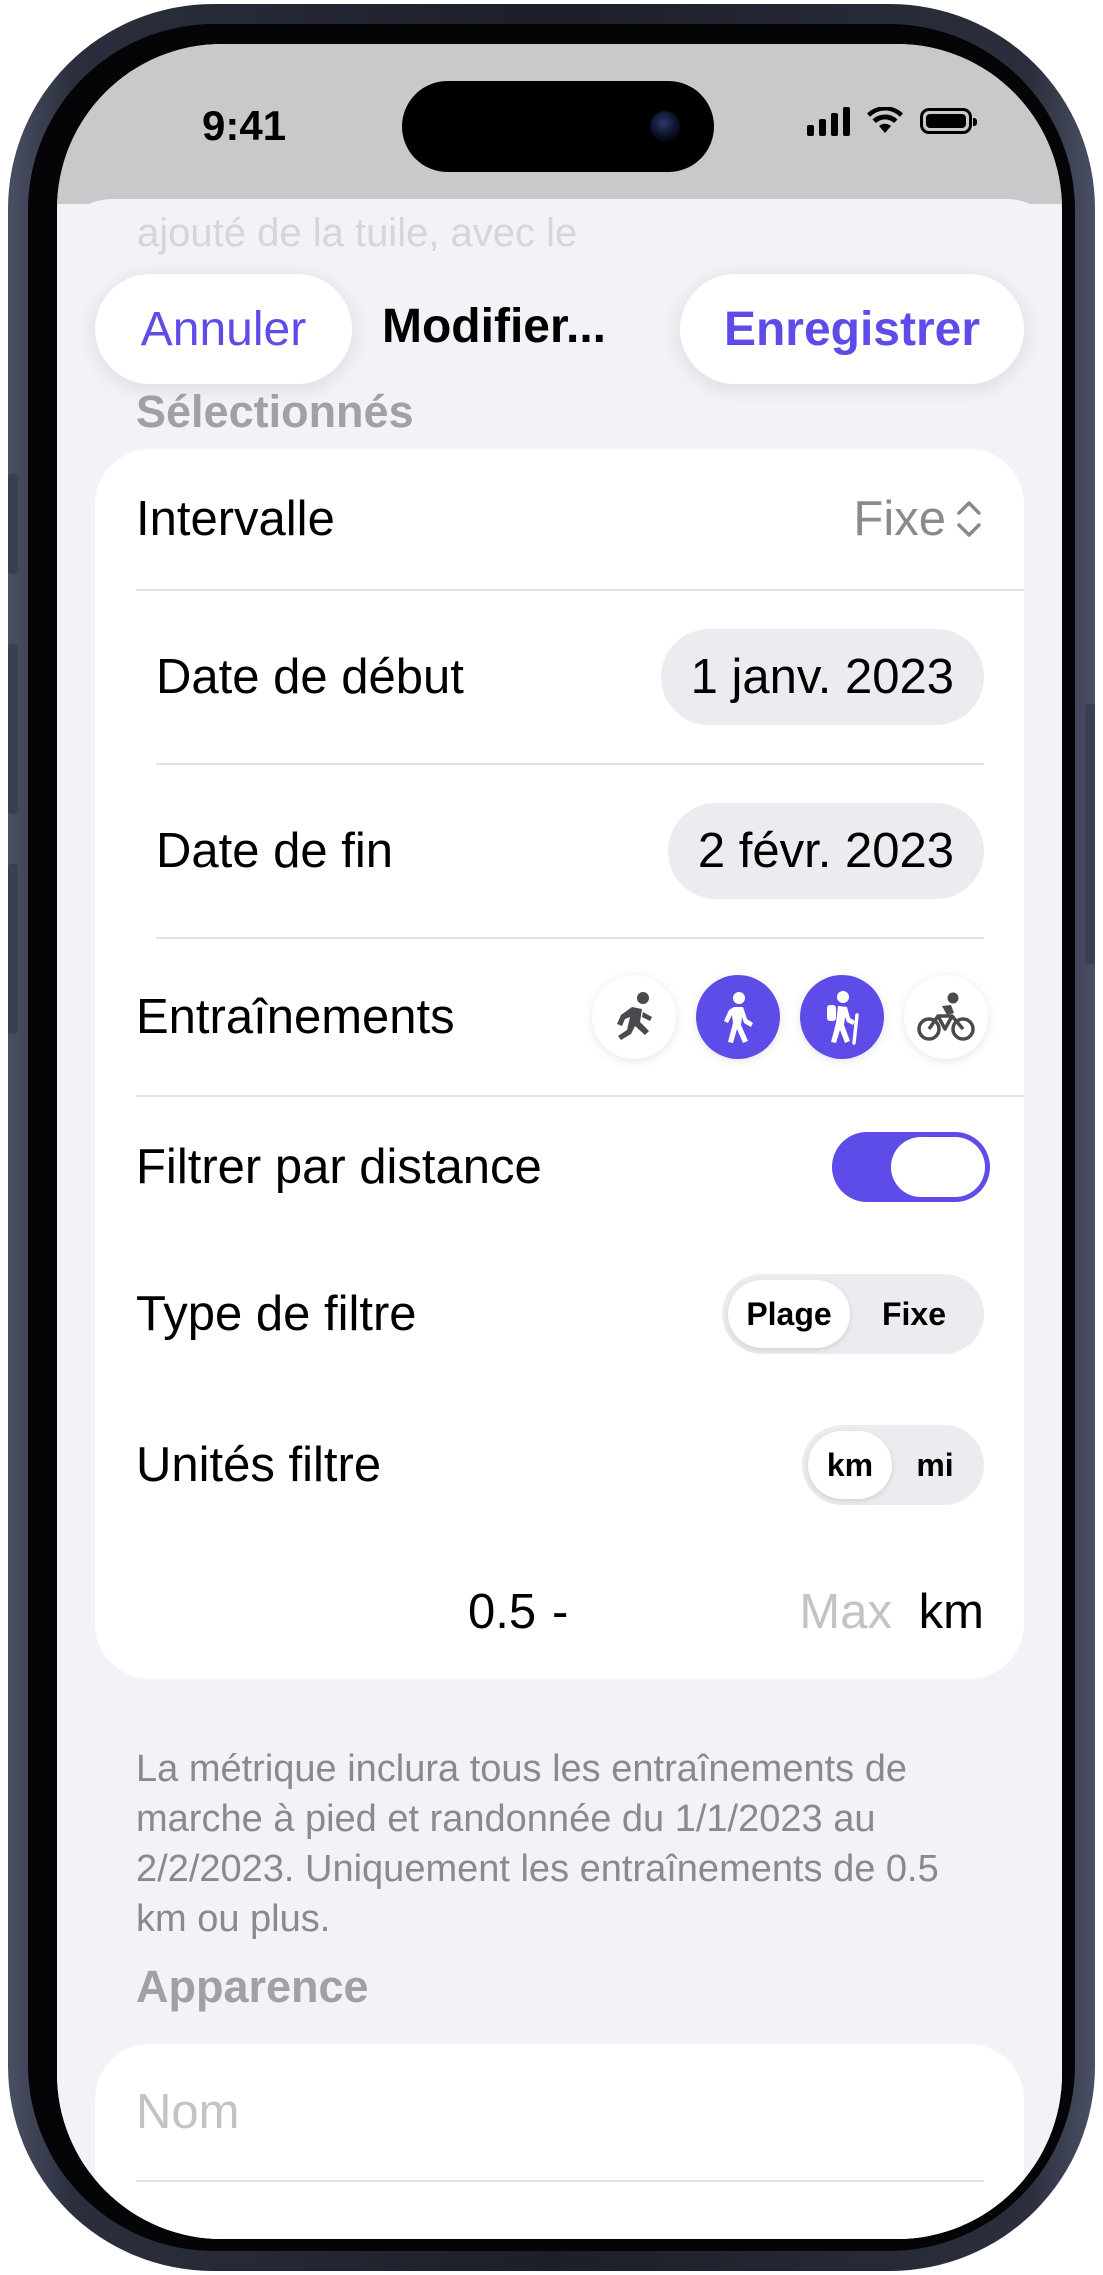 The width and height of the screenshot is (1103, 2275). I want to click on name-row: Nom, so click(559, 2112).